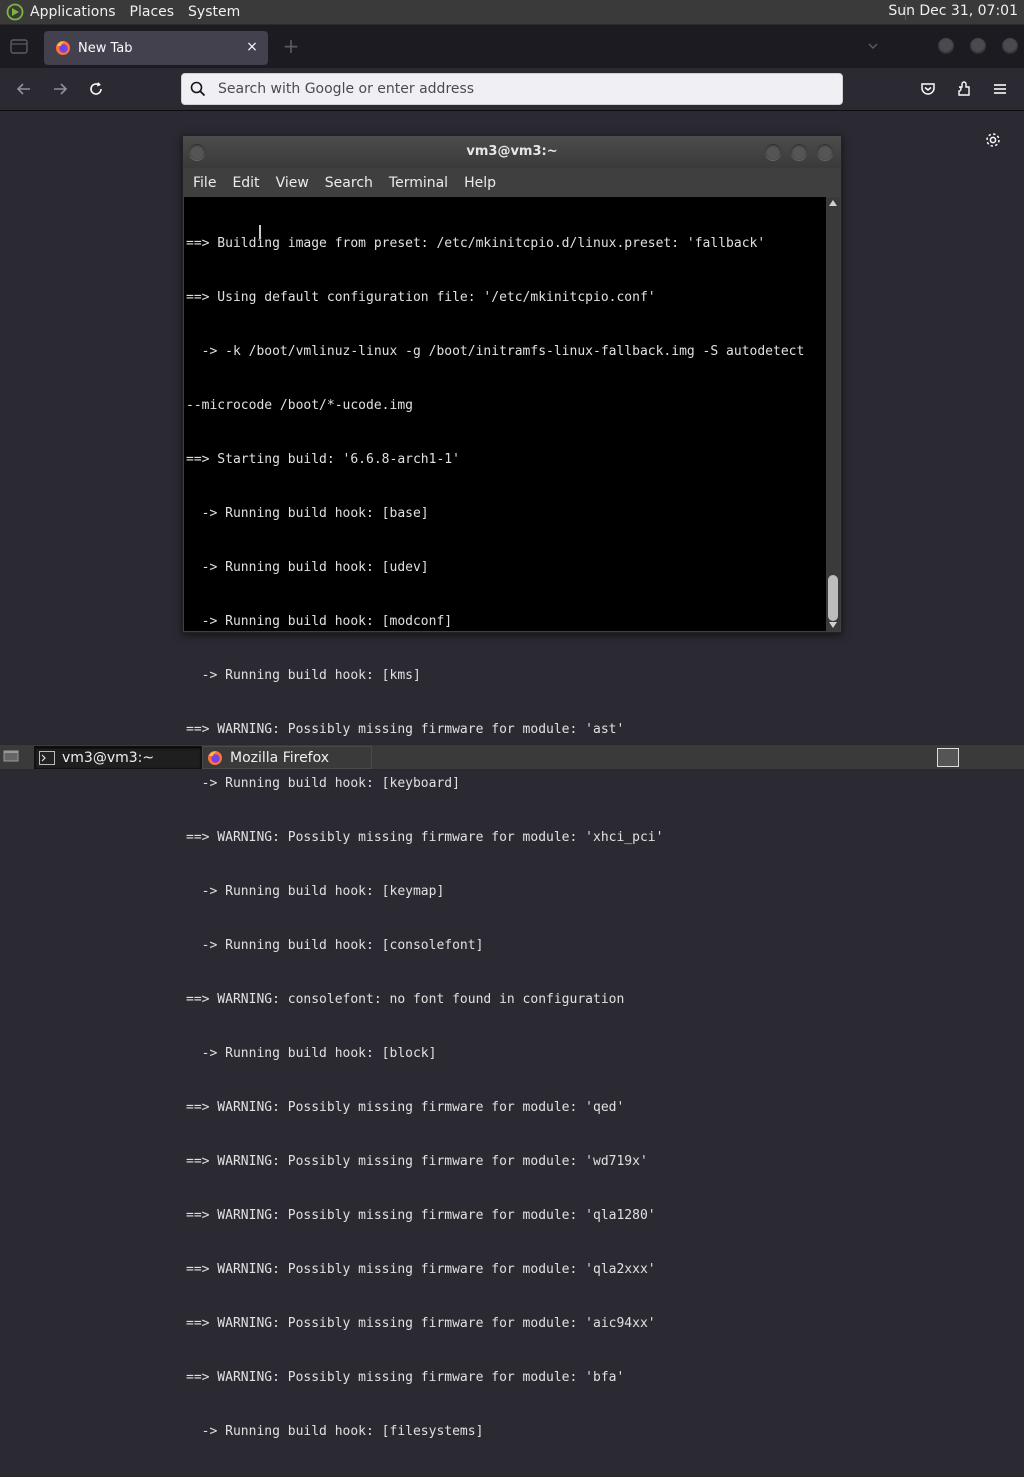 The height and width of the screenshot is (1477, 1024). Describe the element at coordinates (833, 625) in the screenshot. I see `scroll-down-arrow-icon` at that location.